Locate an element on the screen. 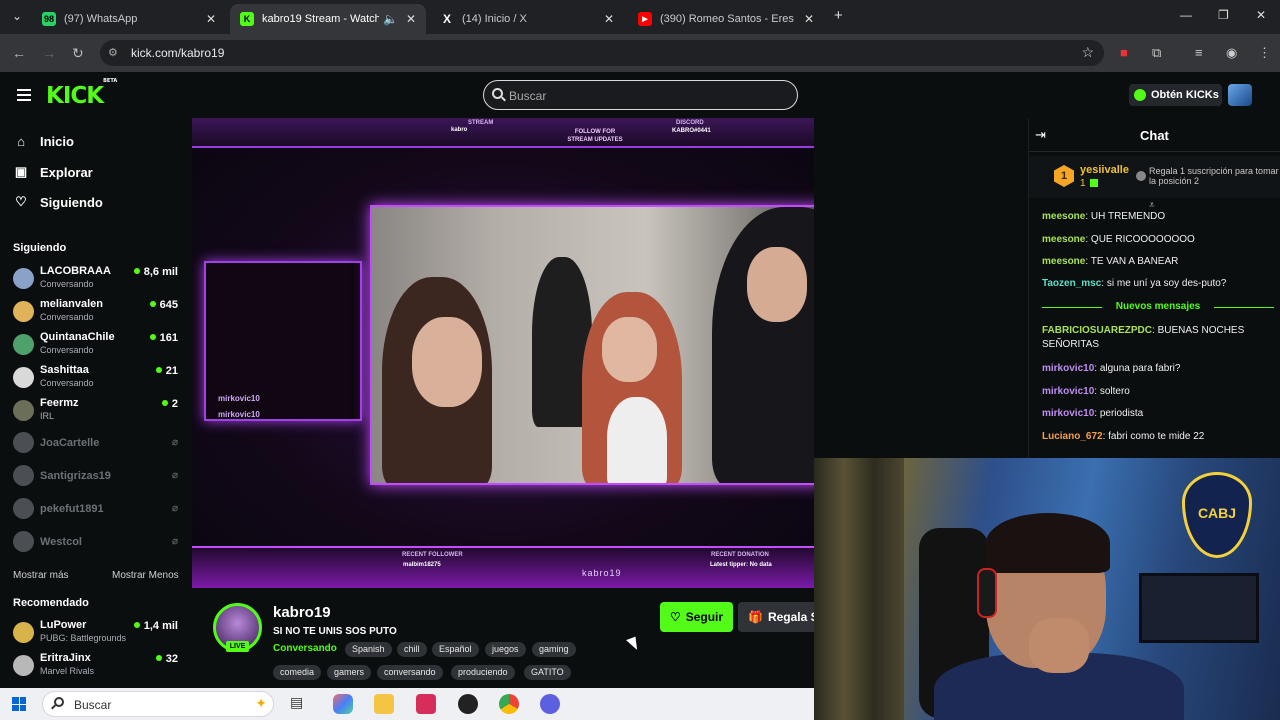 This screenshot has height=720, width=1280. media-control-icon: ≡ is located at coordinates (1199, 52).